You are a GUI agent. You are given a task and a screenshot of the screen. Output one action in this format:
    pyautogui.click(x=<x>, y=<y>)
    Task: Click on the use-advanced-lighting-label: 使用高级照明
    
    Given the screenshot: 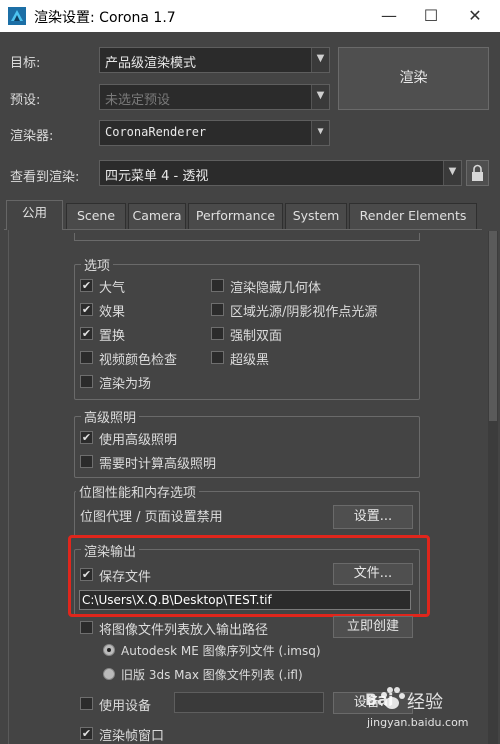 What is the action you would take?
    pyautogui.click(x=138, y=440)
    